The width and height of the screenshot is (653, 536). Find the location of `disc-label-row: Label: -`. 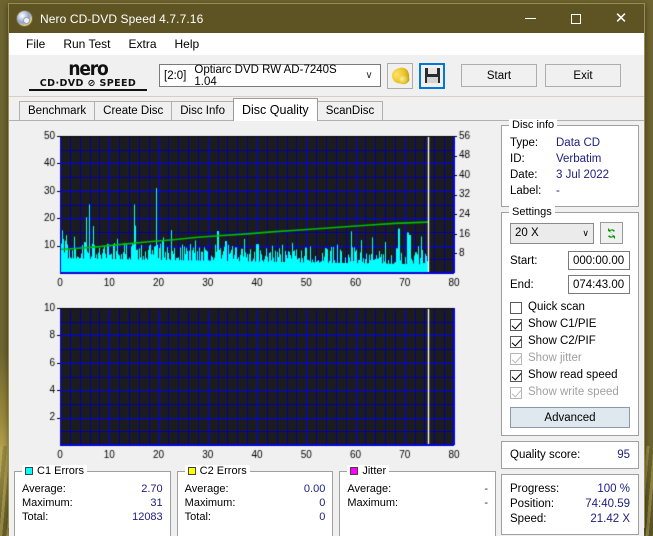

disc-label-row: Label: - is located at coordinates (570, 191).